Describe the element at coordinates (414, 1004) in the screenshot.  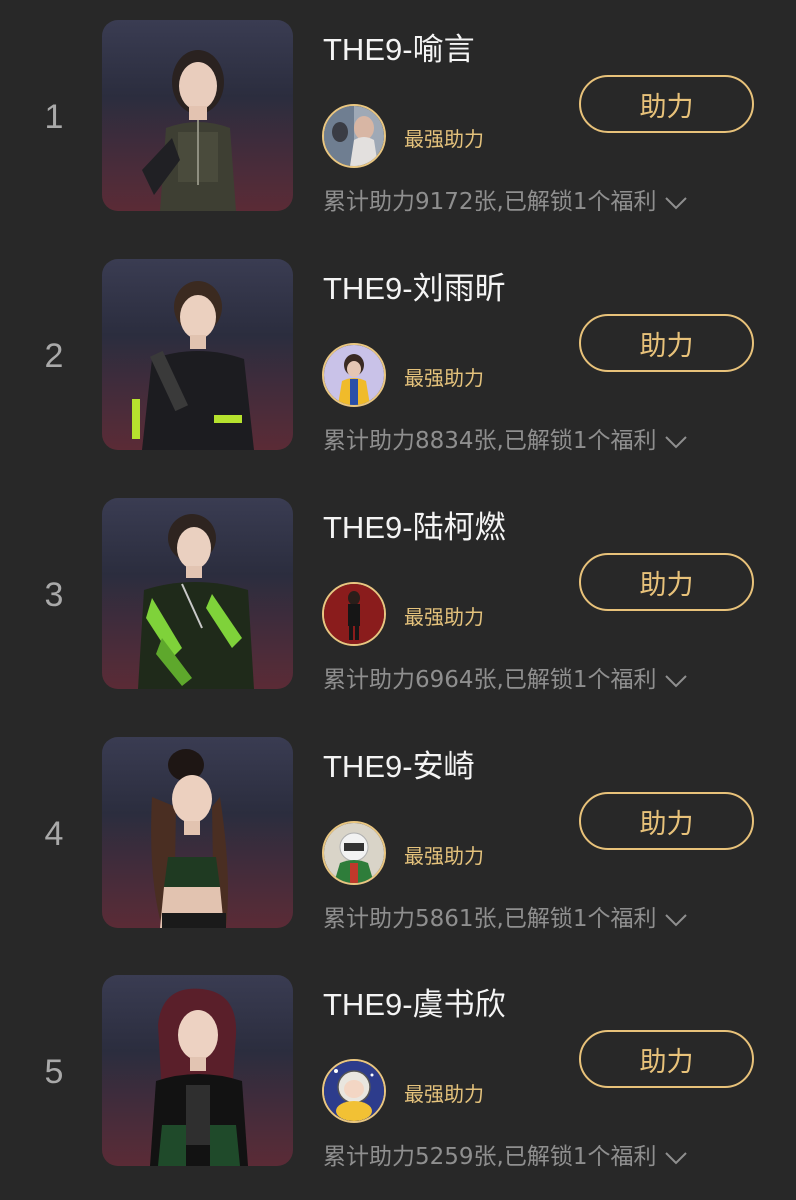
I see `artist-name: THE9-虞书欣` at that location.